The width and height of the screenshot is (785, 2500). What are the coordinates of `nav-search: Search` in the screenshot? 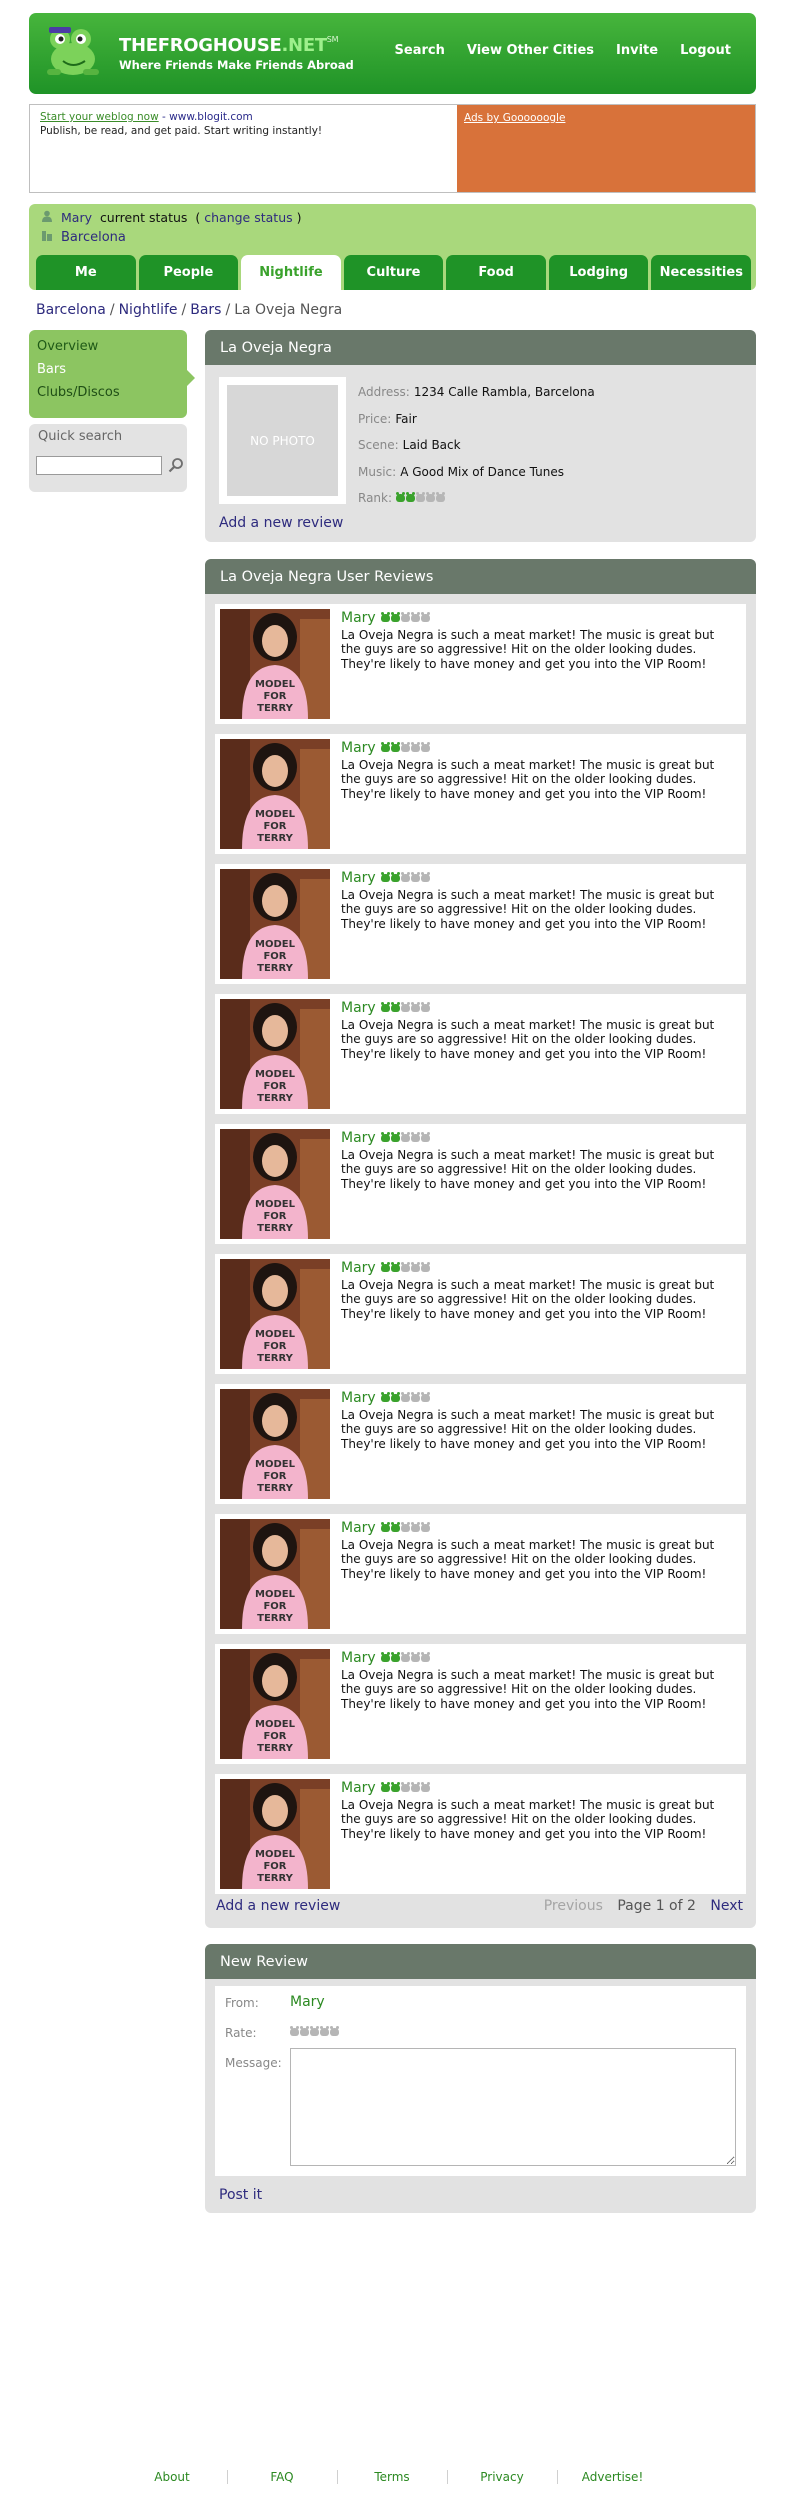 It's located at (420, 50).